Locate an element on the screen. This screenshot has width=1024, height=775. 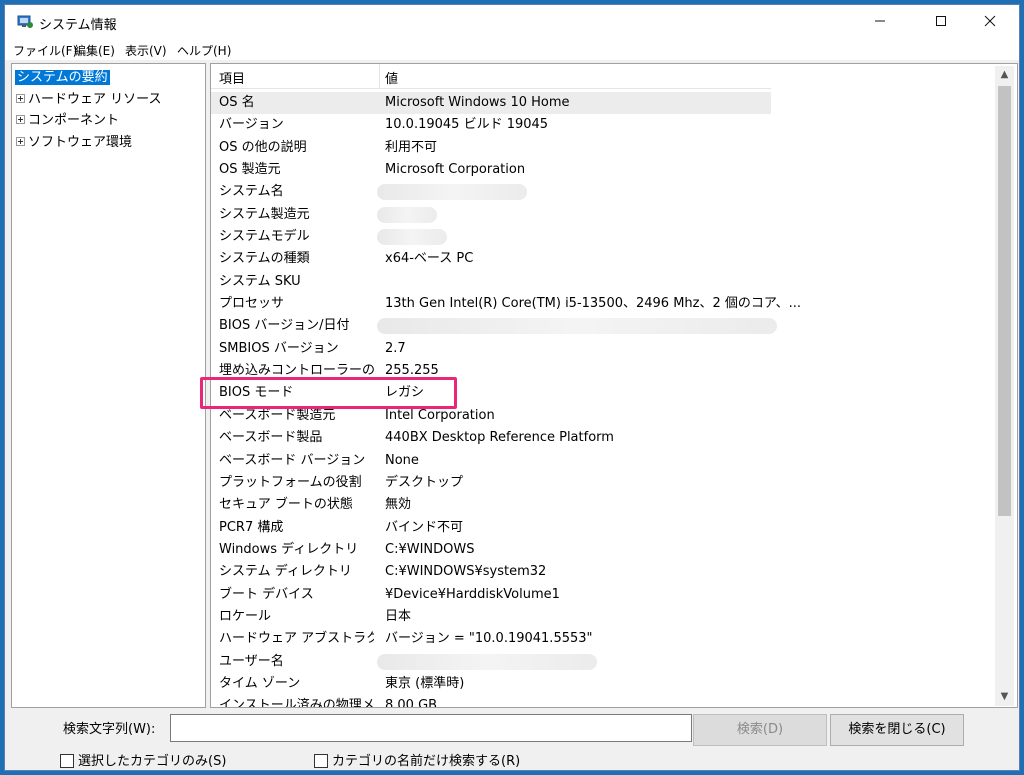
row-item-label: PCR7 構成 is located at coordinates (251, 527).